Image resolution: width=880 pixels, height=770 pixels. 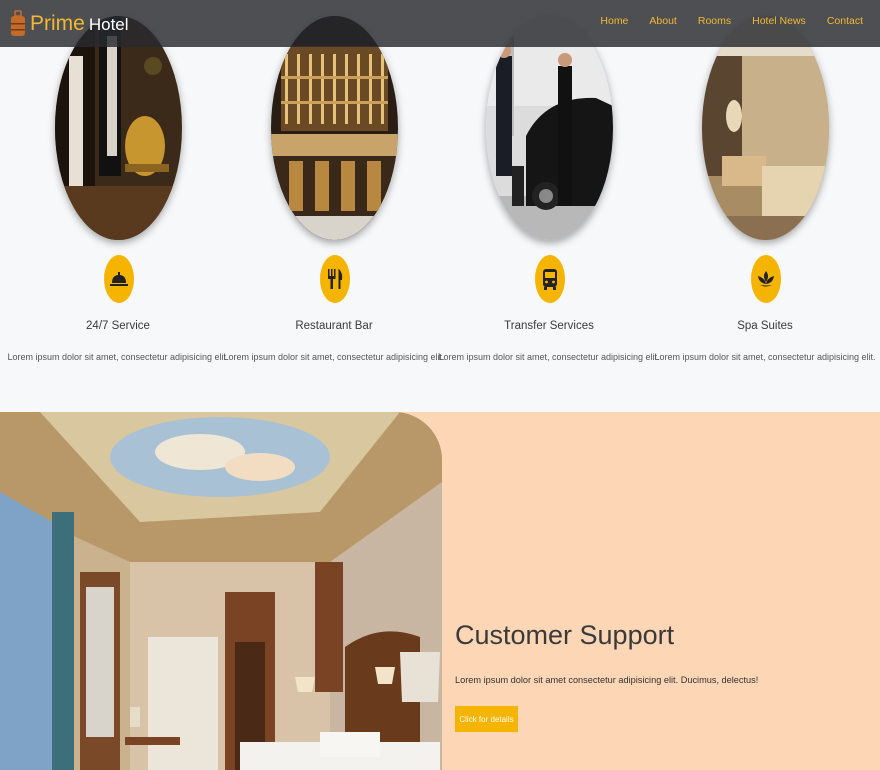 I want to click on support-title: Customer Support, so click(x=565, y=635).